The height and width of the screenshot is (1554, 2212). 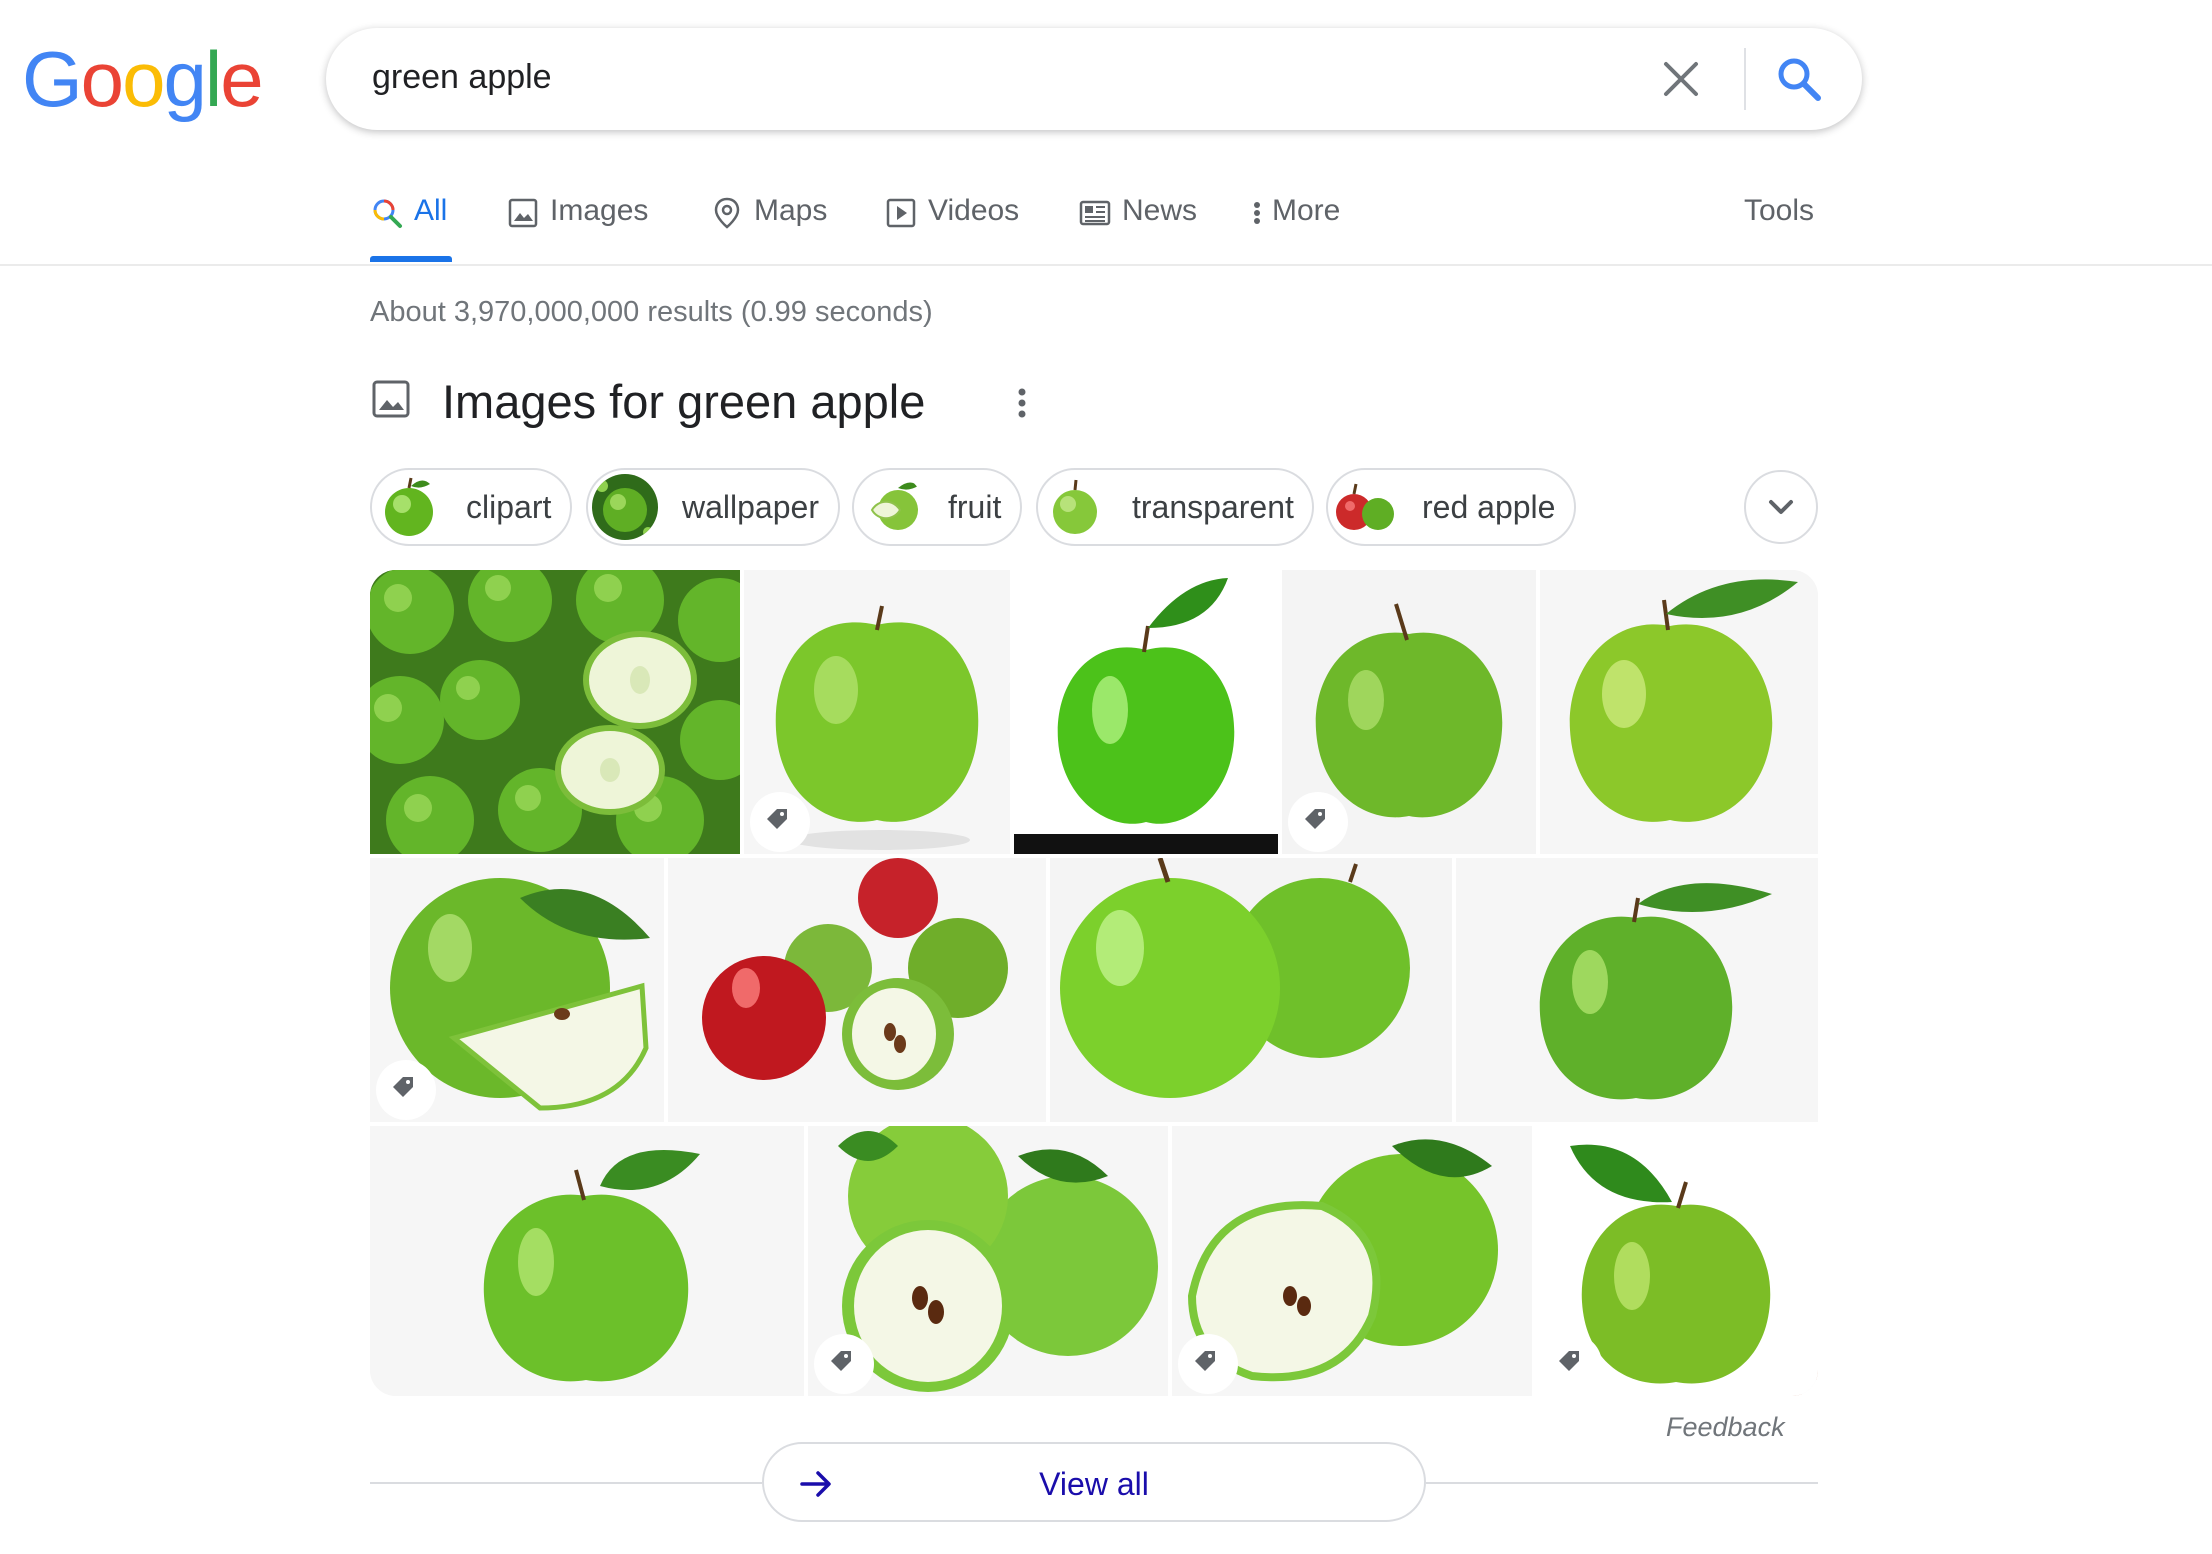 I want to click on expand-chips-button, so click(x=1781, y=507).